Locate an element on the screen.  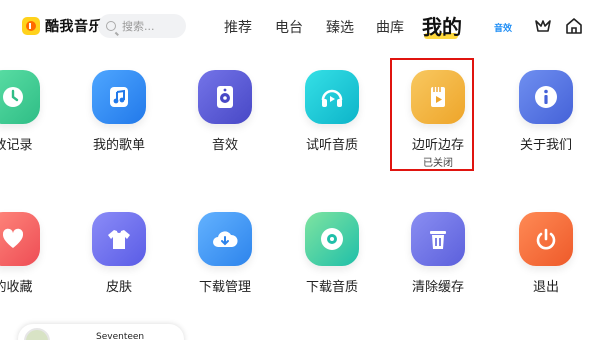
highlight-box is located at coordinates (432, 114).